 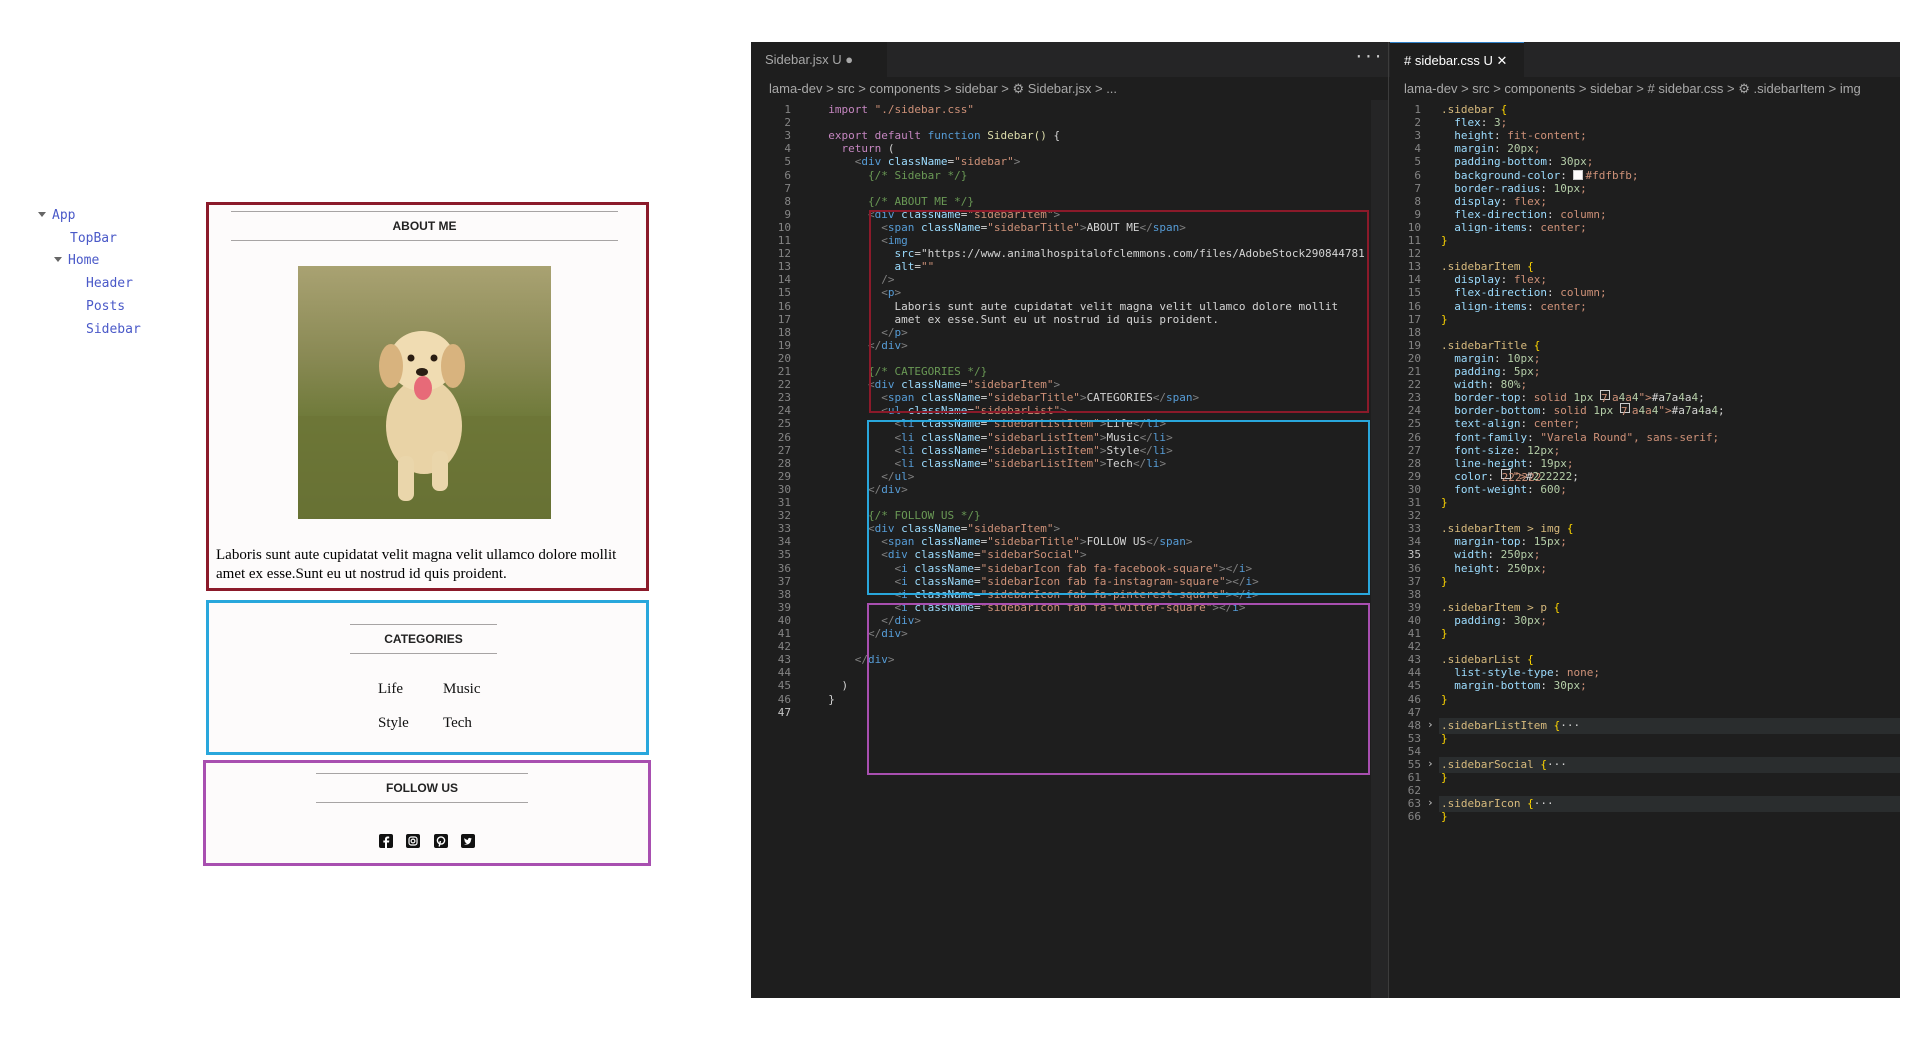 I want to click on code-line: 47, so click(x=771, y=713).